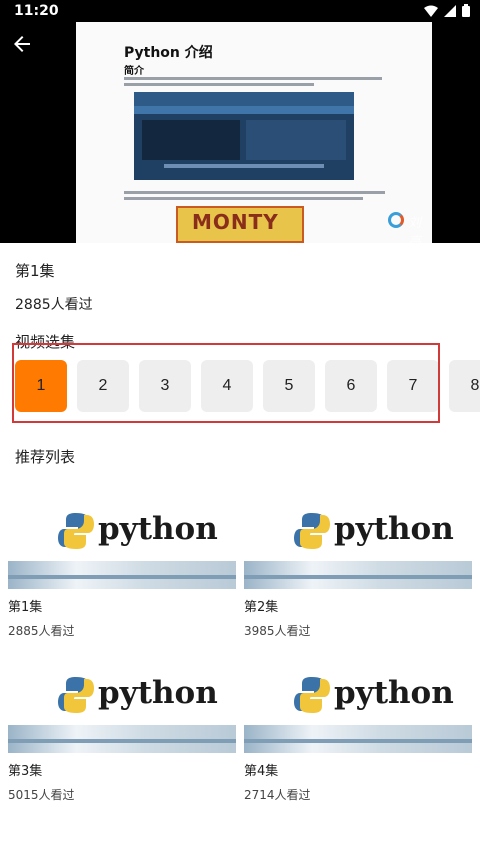 The width and height of the screenshot is (480, 854). Describe the element at coordinates (25, 771) in the screenshot. I see `card-title: 第3集` at that location.